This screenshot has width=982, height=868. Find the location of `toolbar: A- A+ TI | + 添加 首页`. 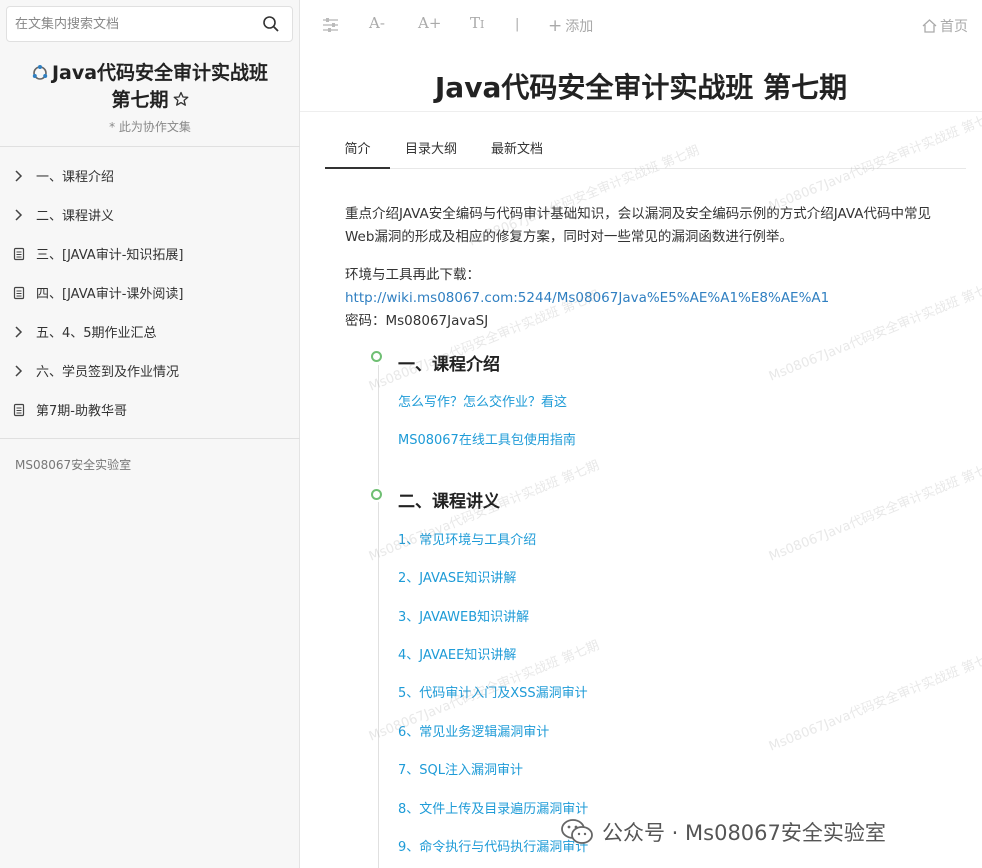

toolbar: A- A+ TI | + 添加 首页 is located at coordinates (641, 26).